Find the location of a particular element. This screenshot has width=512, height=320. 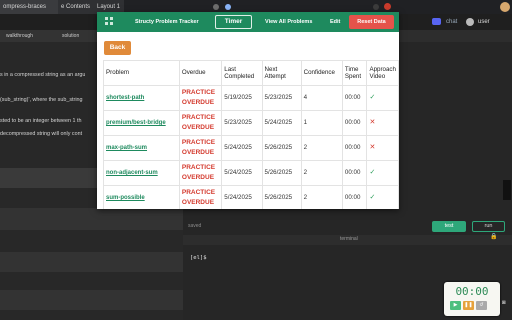

problem-link: sum-possible is located at coordinates (141, 197).